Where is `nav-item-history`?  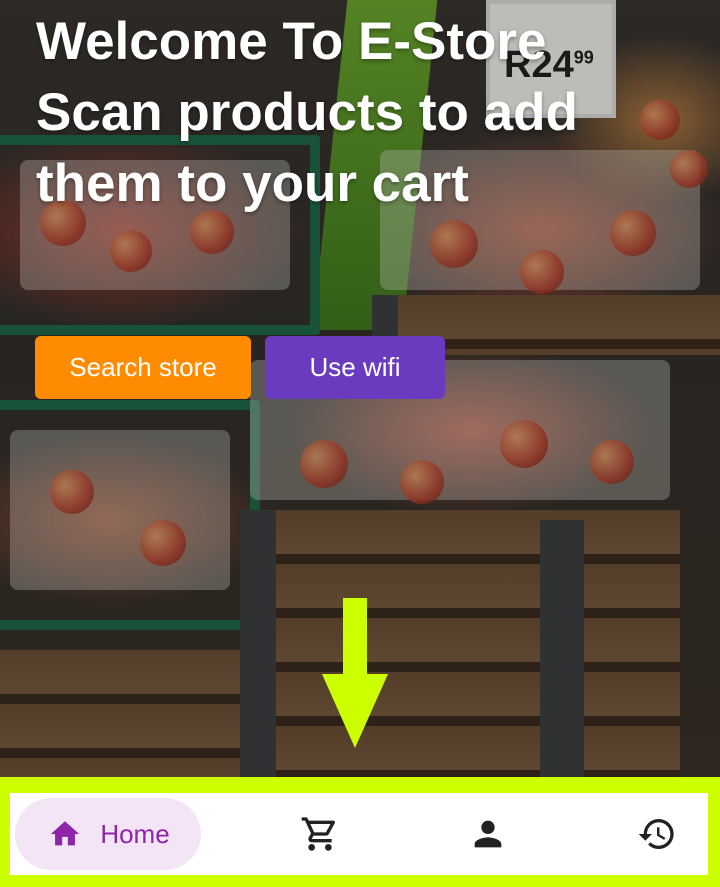 nav-item-history is located at coordinates (657, 834).